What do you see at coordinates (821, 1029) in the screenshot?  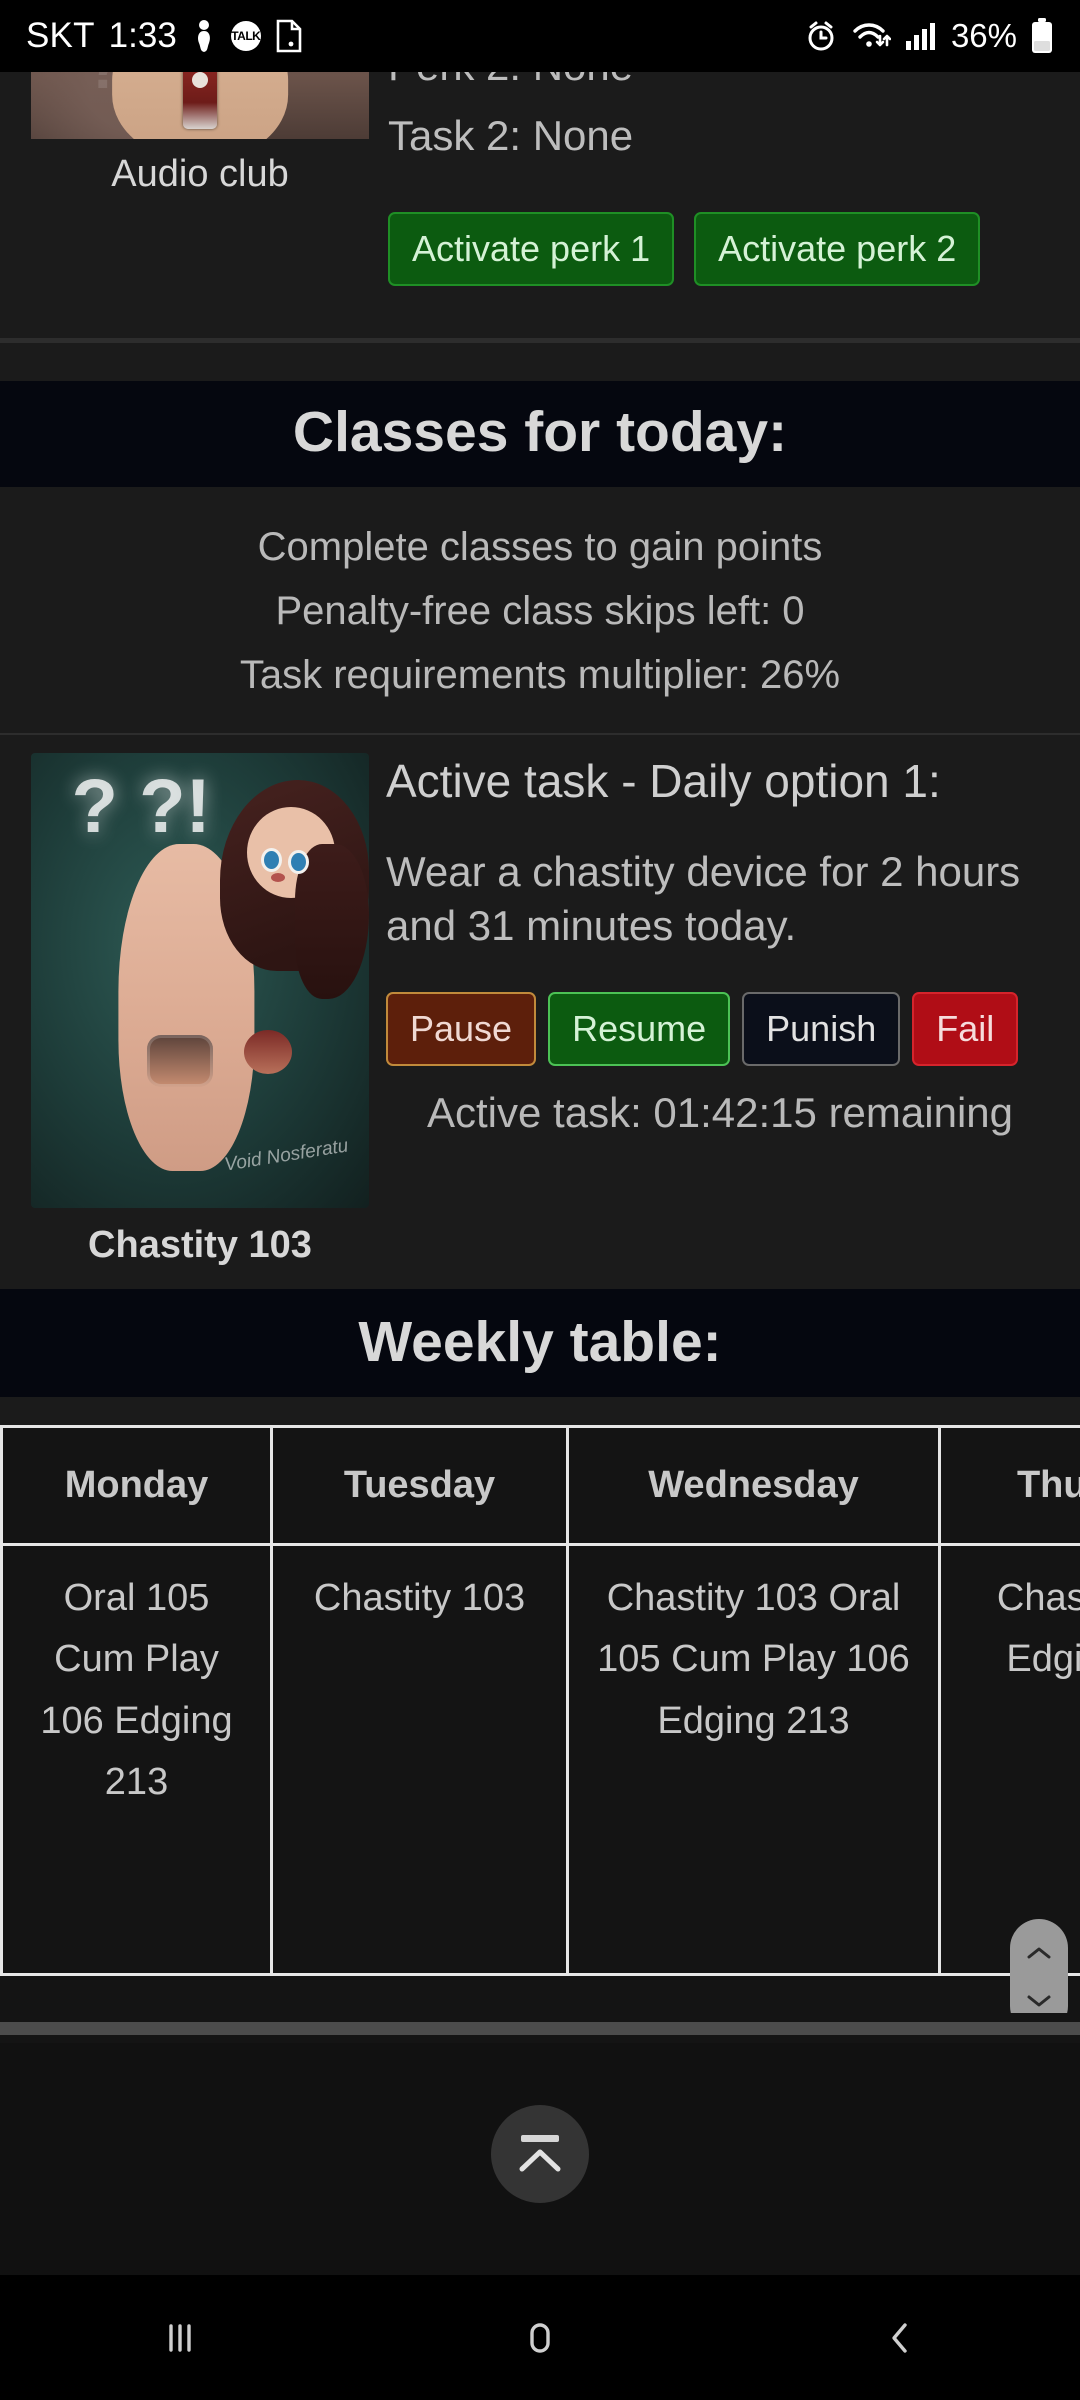 I see `punish-button: Punish` at bounding box center [821, 1029].